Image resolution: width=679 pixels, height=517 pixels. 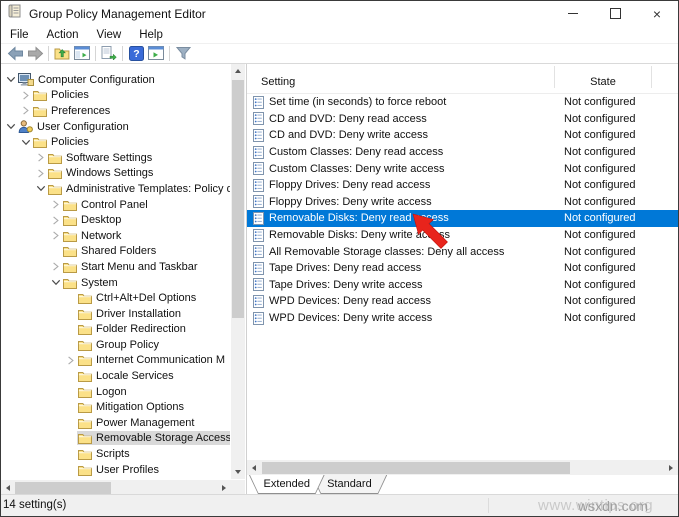 I want to click on tree-item-preferences: Preferences, so click(x=115, y=111).